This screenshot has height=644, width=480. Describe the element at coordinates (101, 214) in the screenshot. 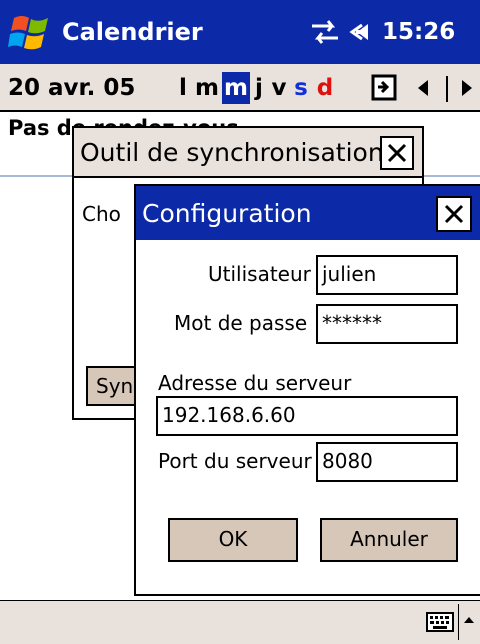

I see `sync-choose-text: Cho` at that location.